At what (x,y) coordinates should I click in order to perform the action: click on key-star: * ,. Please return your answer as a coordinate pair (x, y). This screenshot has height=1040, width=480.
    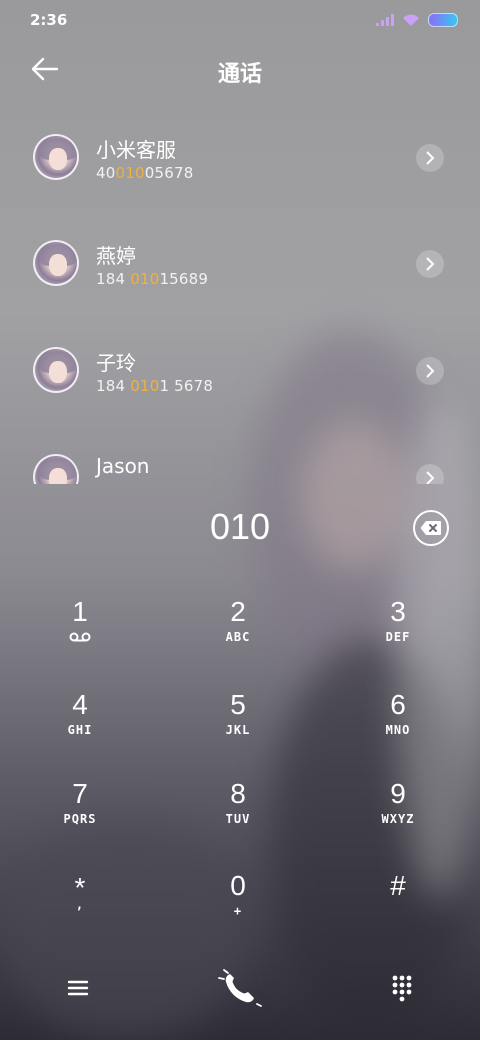
    Looking at the image, I should click on (80, 917).